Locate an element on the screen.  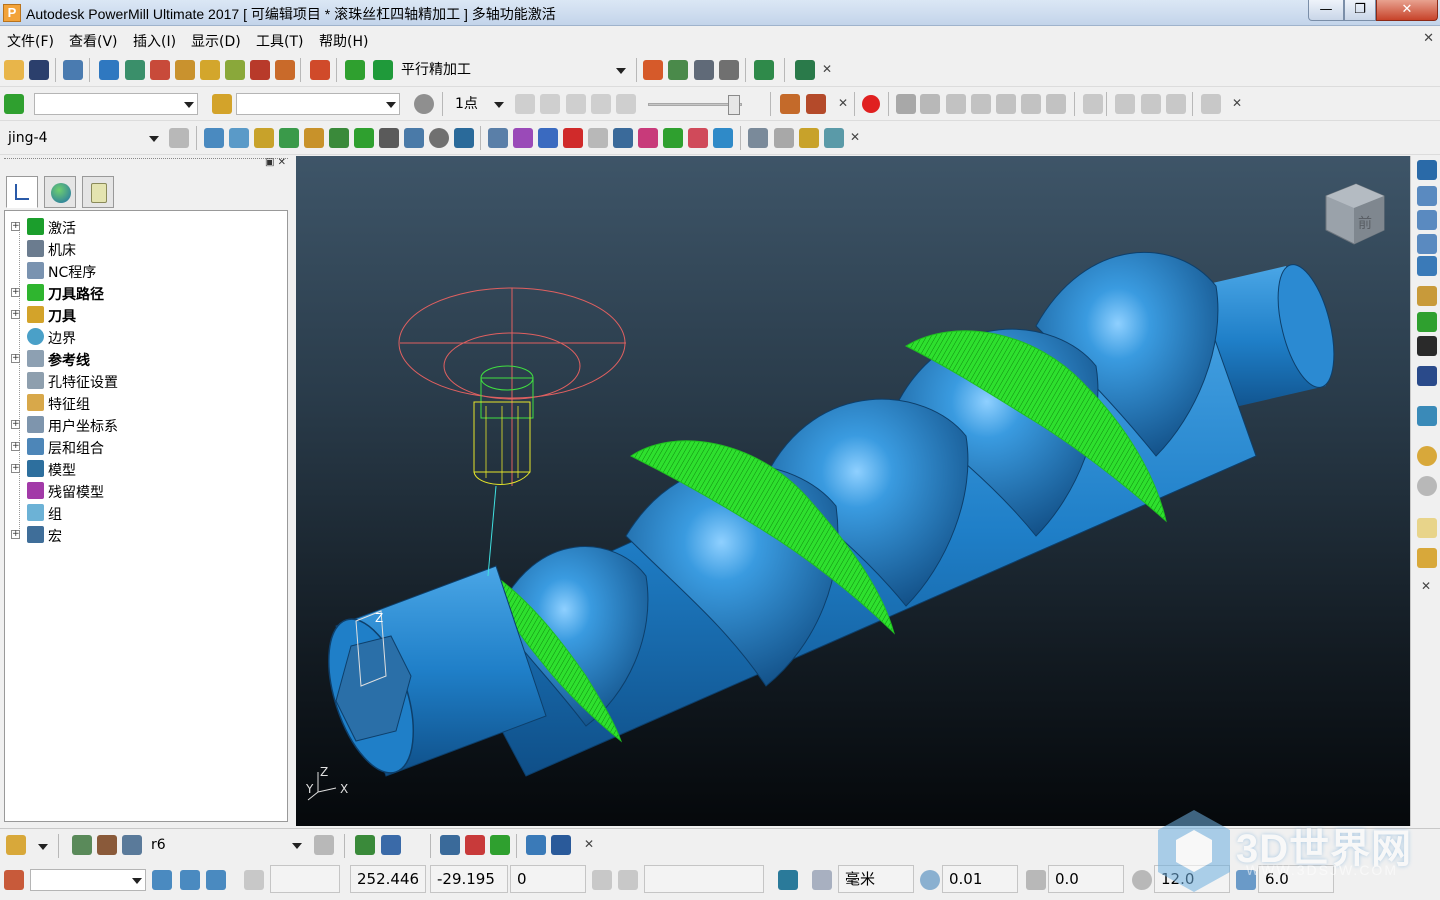
rainbow-shading-icon is located at coordinates (956, 104).